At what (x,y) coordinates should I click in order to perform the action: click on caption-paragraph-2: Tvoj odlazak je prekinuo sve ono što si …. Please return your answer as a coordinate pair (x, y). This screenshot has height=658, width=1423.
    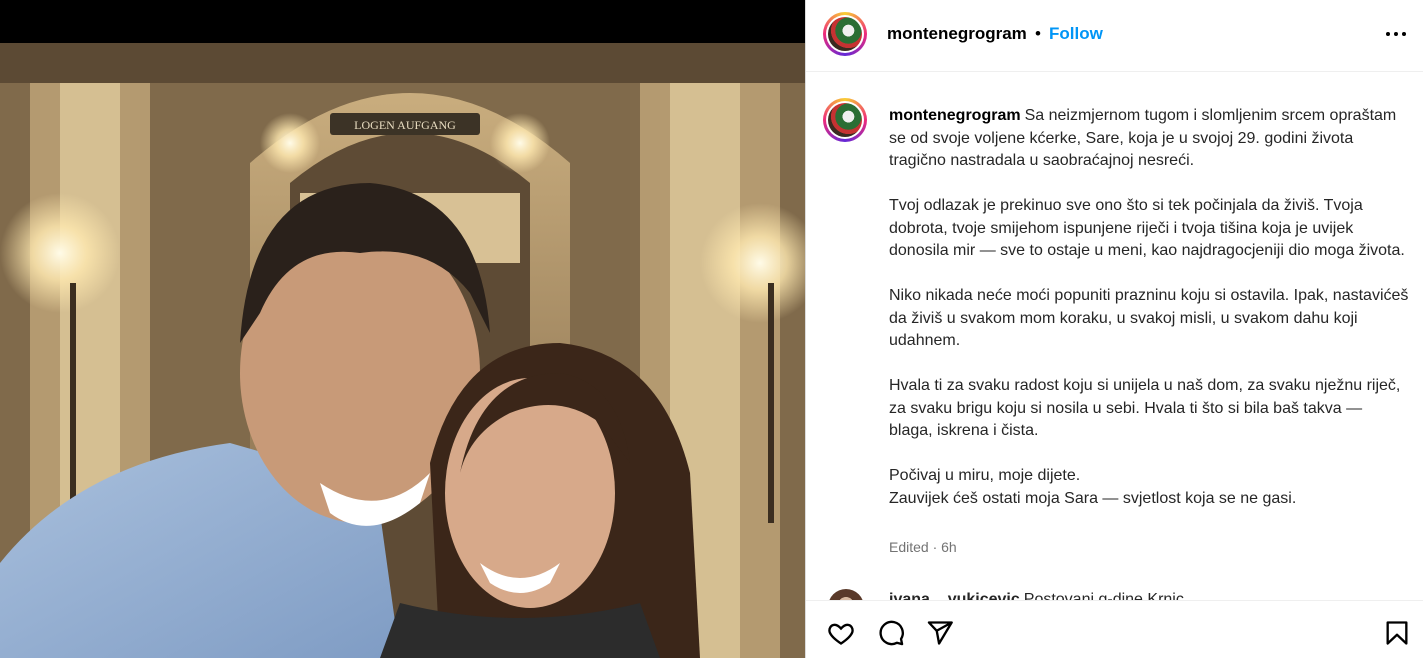
    Looking at the image, I should click on (1147, 228).